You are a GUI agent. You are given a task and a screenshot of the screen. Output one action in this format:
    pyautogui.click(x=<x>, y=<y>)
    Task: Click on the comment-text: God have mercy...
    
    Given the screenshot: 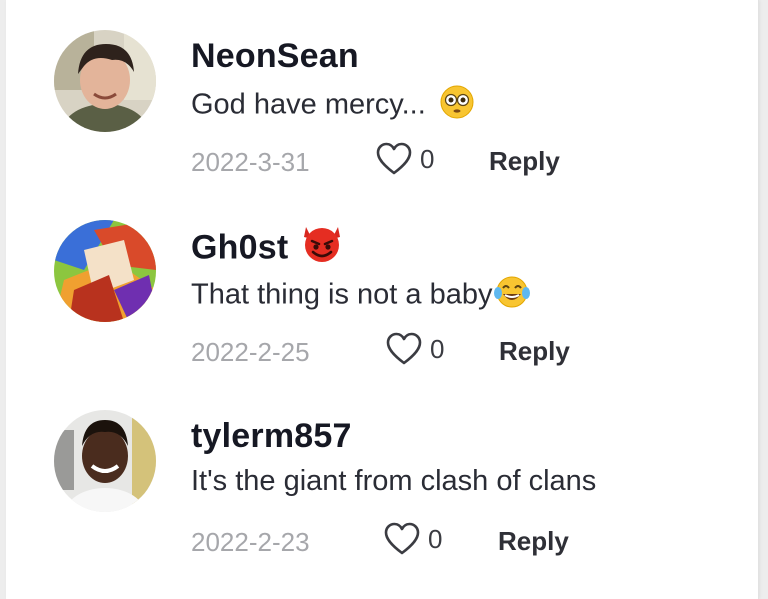 What is the action you would take?
    pyautogui.click(x=332, y=106)
    